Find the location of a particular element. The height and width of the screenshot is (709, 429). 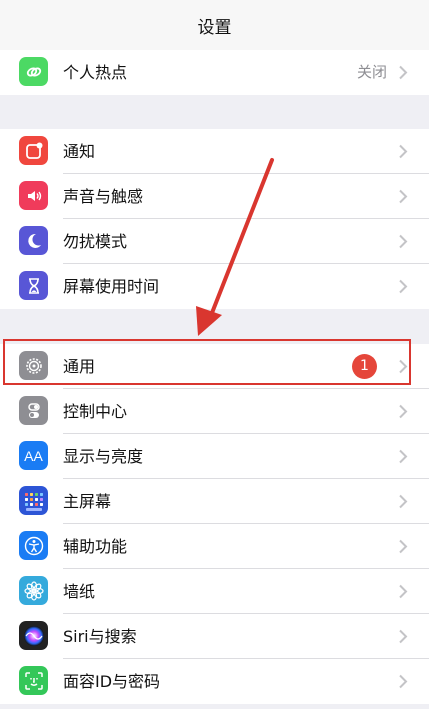

moon-icon is located at coordinates (33, 240).